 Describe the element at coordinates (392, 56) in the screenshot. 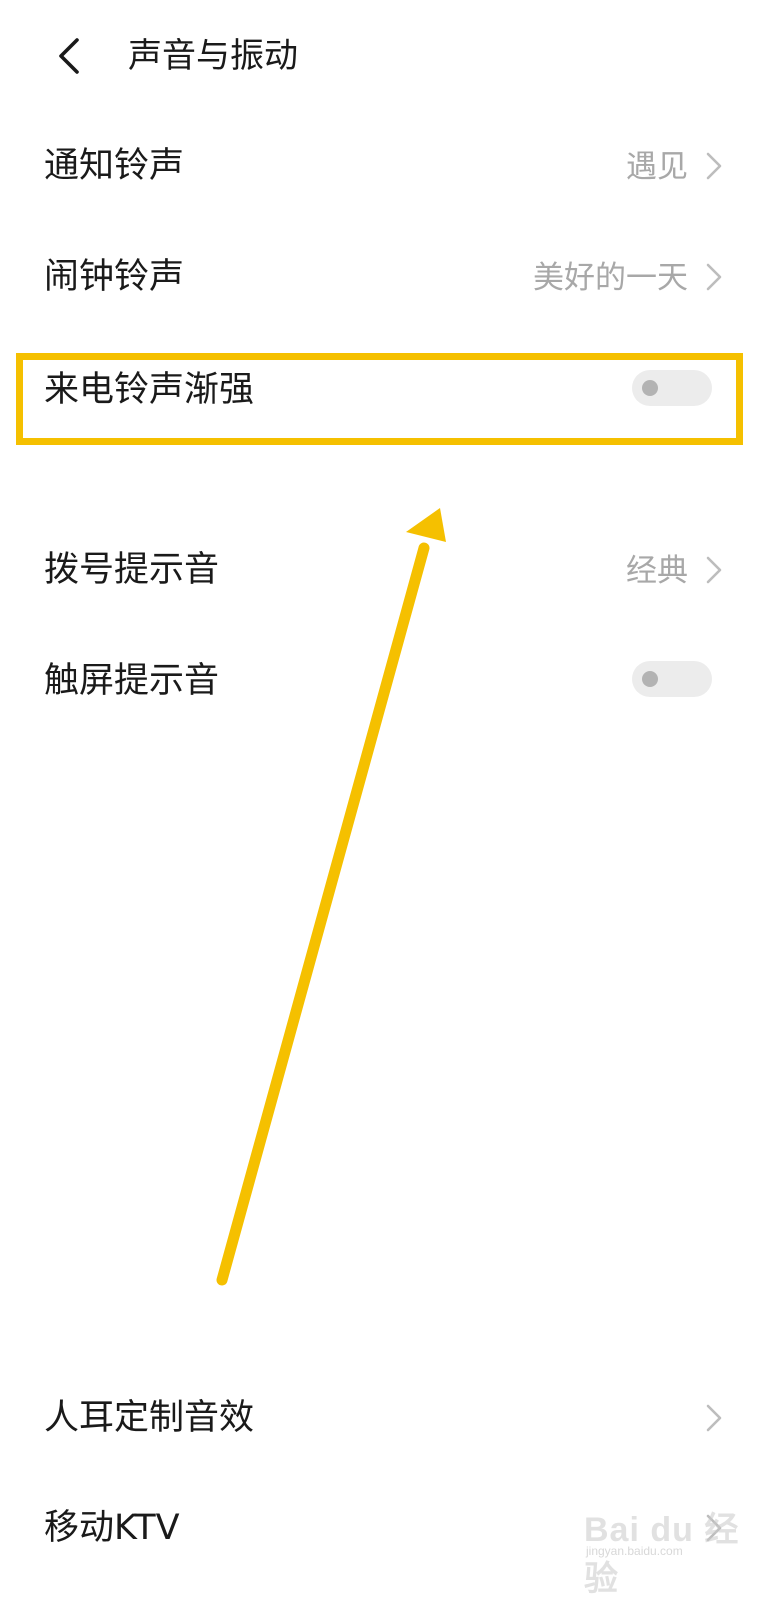

I see `header-bar: 声音与振动` at that location.